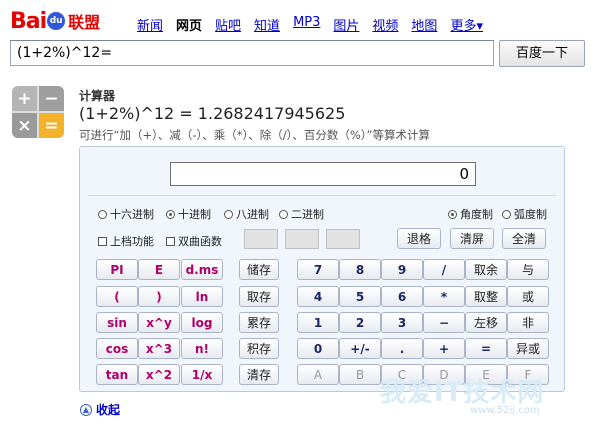 Image resolution: width=600 pixels, height=429 pixels. Describe the element at coordinates (528, 269) in the screenshot. I see `operation-button: 与` at that location.